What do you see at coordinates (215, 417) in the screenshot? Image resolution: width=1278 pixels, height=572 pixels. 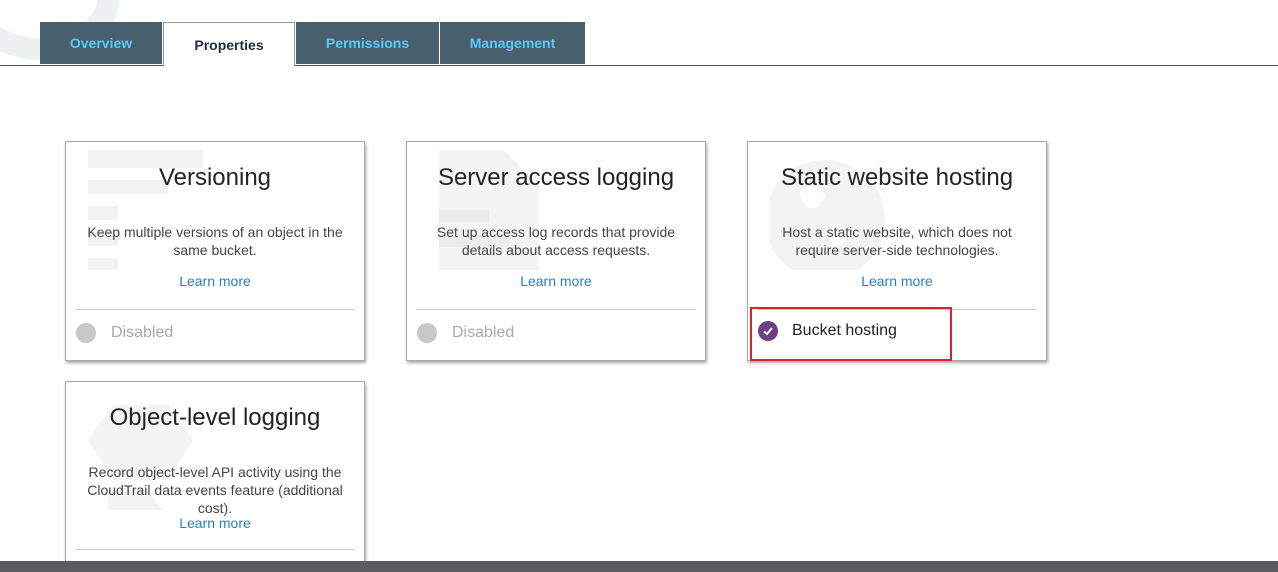 I see `card-title: Object-level logging` at bounding box center [215, 417].